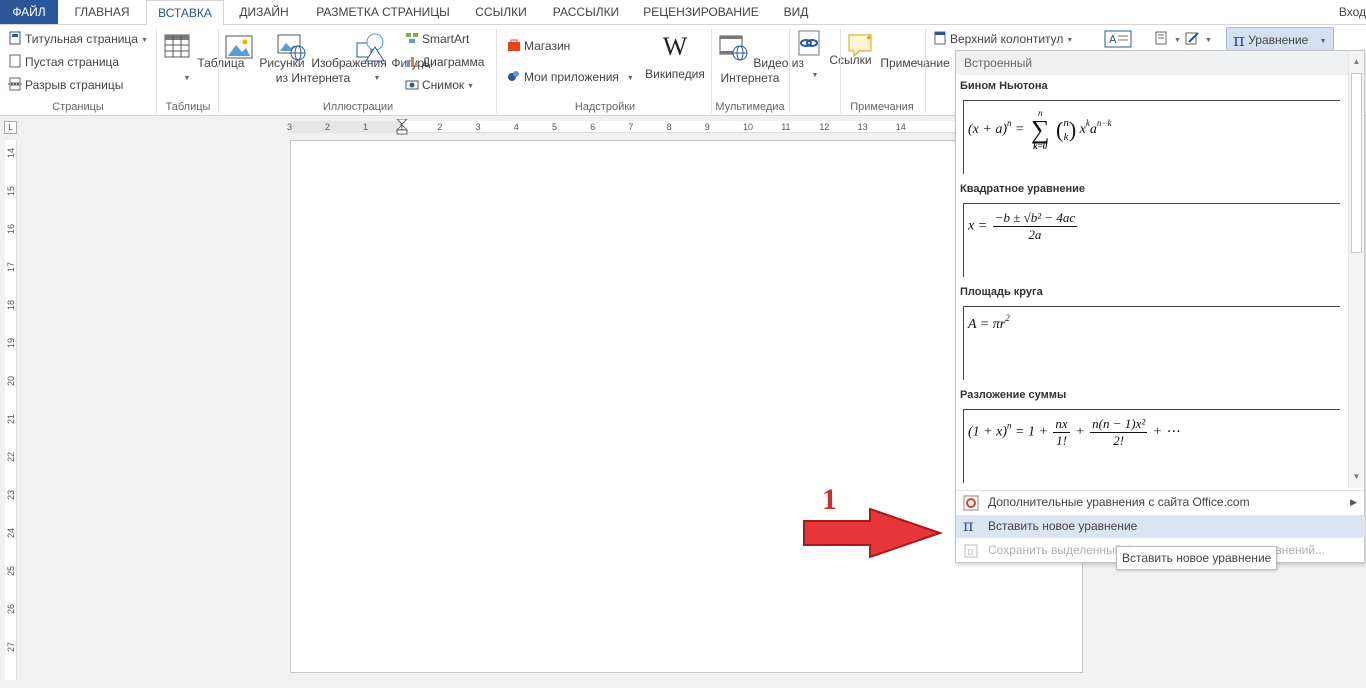 The height and width of the screenshot is (688, 1366). Describe the element at coordinates (15, 84) in the screenshot. I see `page-break-icon` at that location.